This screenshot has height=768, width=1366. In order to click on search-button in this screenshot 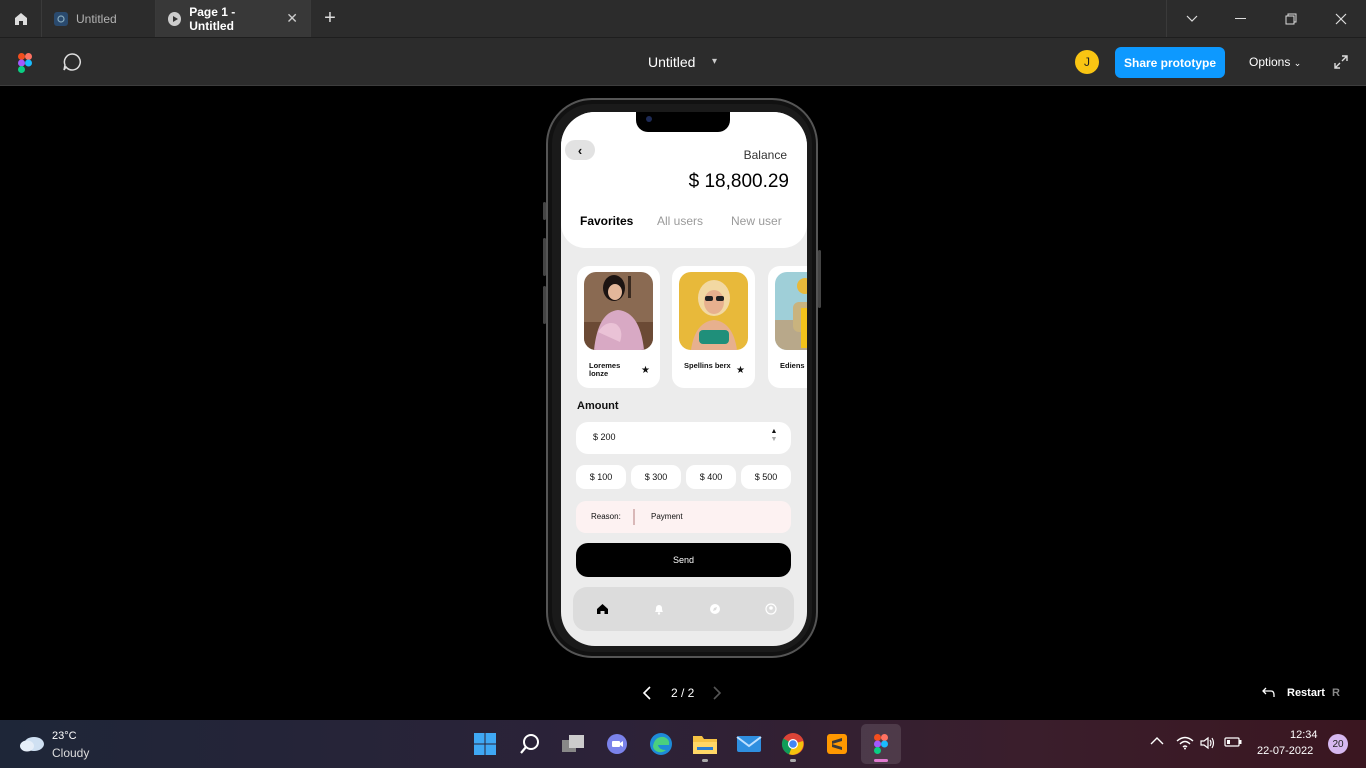, I will do `click(530, 744)`.